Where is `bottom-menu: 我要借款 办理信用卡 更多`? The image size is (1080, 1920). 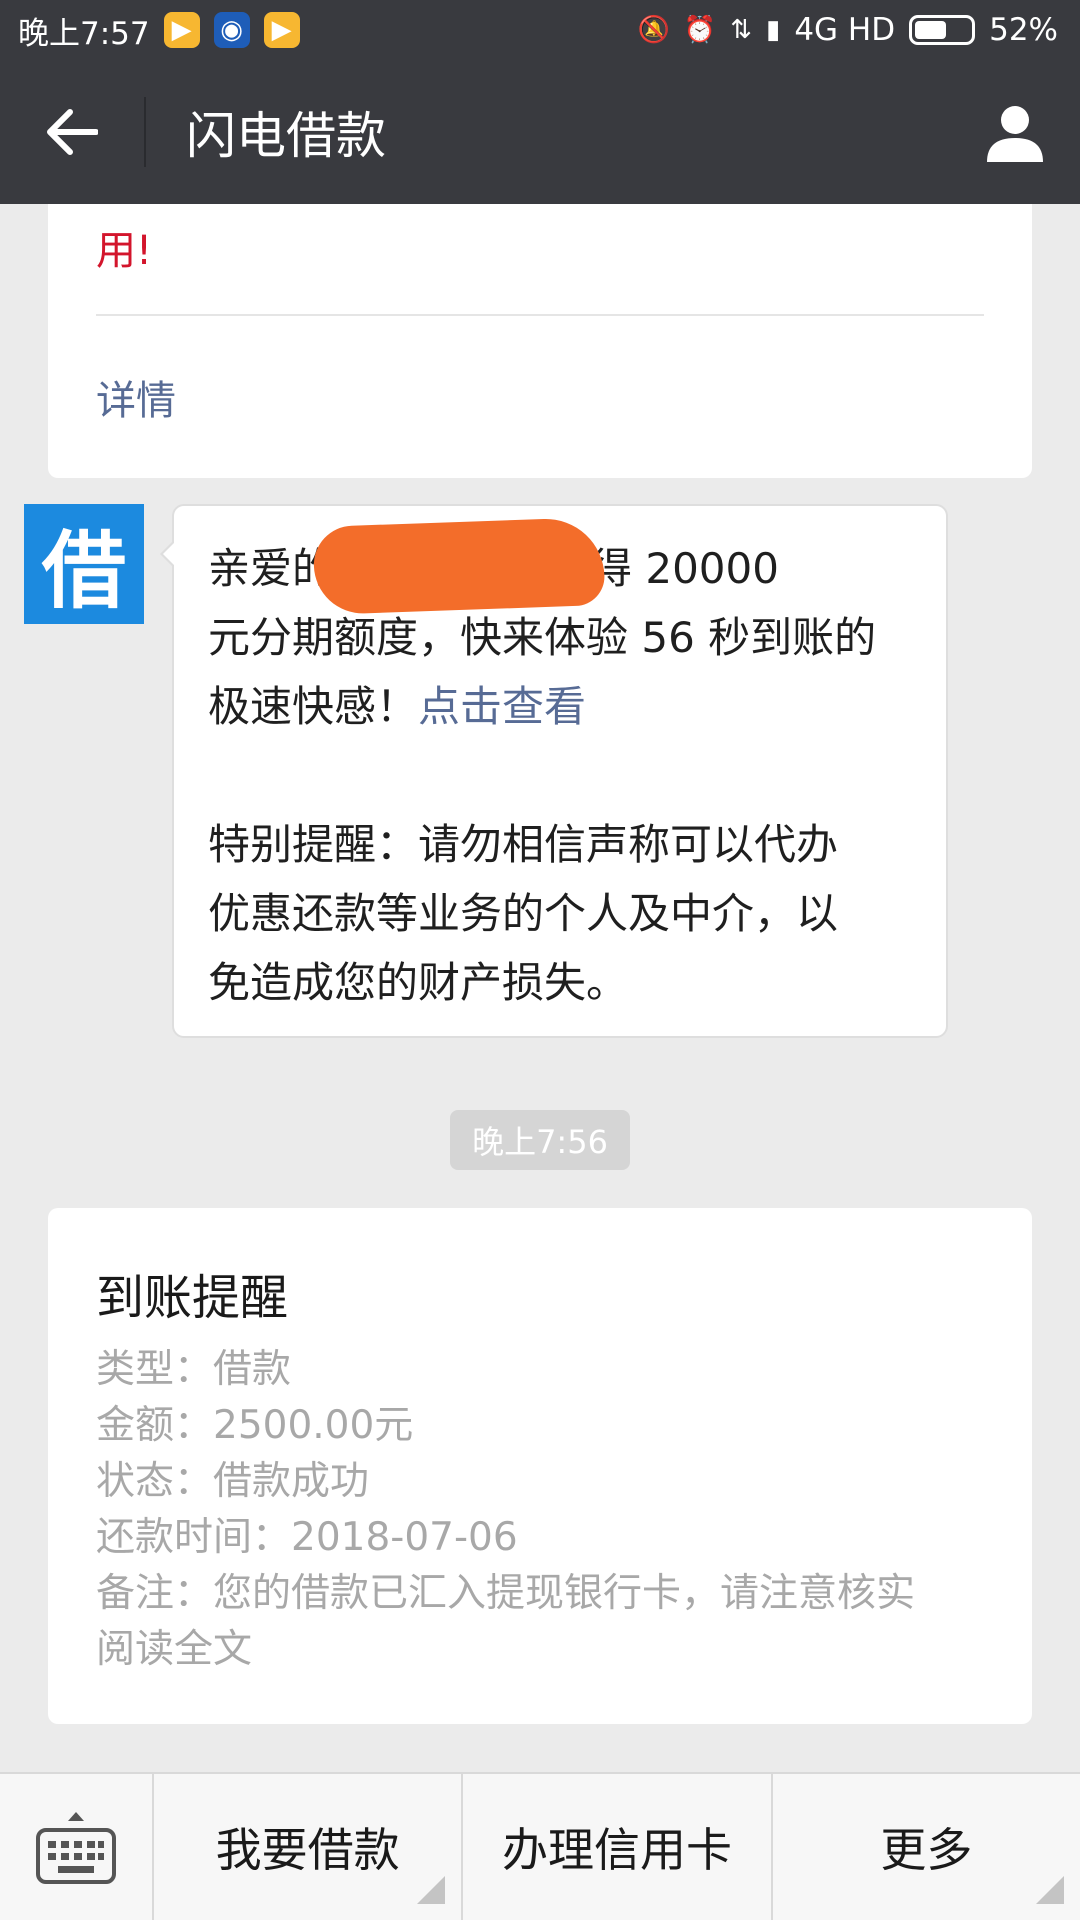
bottom-menu: 我要借款 办理信用卡 更多 is located at coordinates (540, 1846).